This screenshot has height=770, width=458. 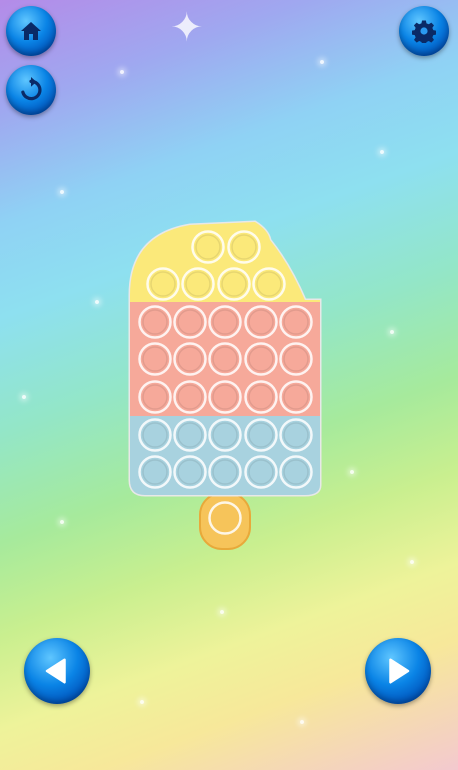 I want to click on next-button, so click(x=398, y=671).